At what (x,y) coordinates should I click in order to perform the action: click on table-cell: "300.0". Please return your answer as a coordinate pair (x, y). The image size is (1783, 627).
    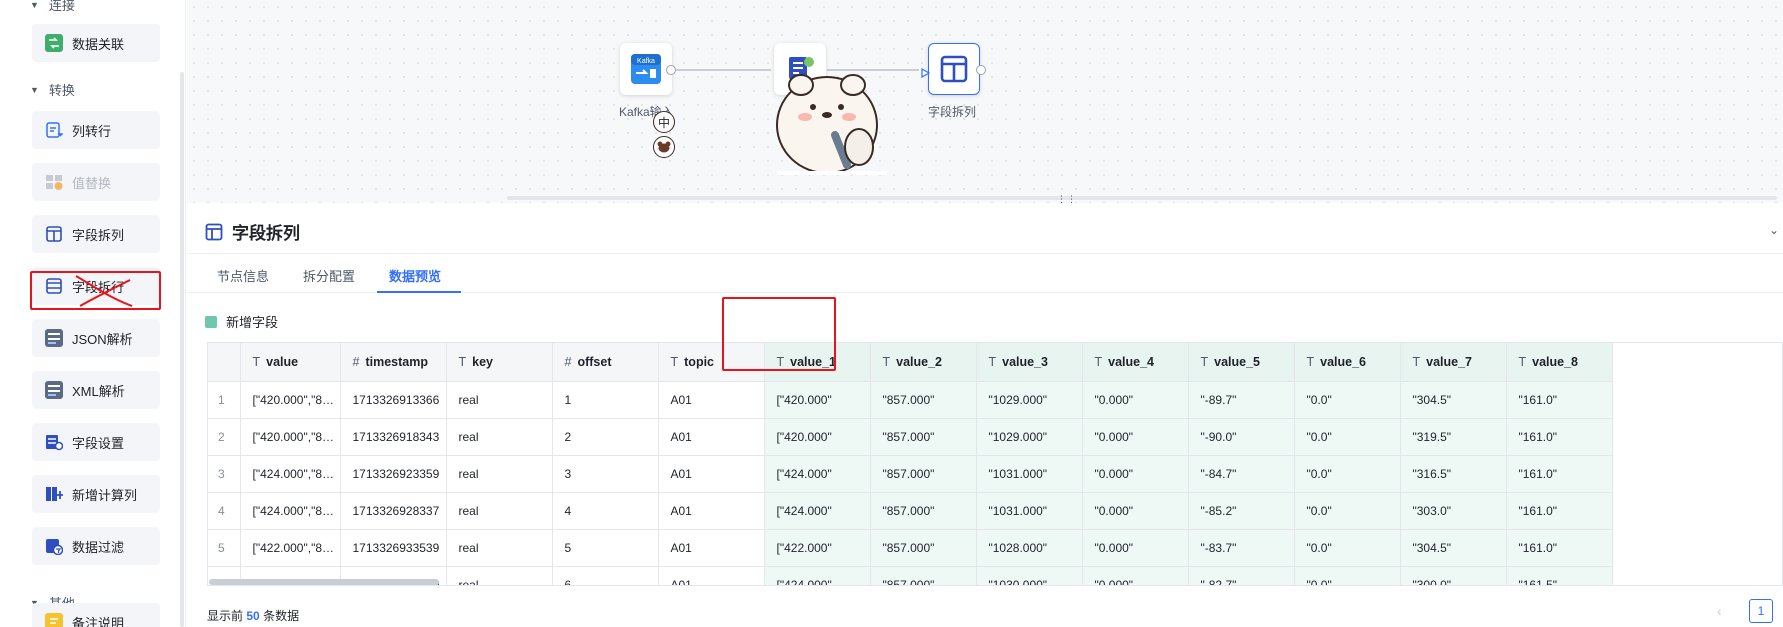
    Looking at the image, I should click on (1453, 575).